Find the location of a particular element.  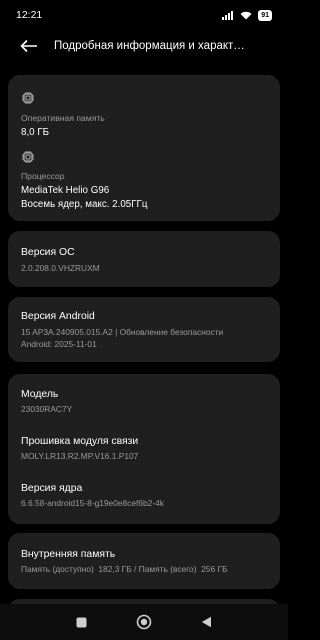

storage-title: Внутренняя память is located at coordinates (68, 554).